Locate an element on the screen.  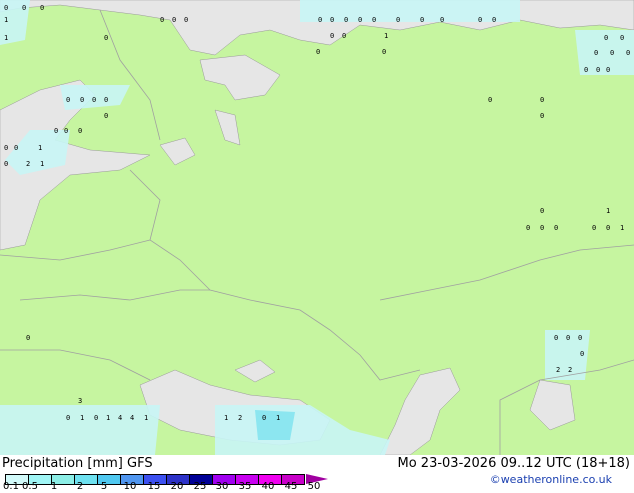
tick-label: 50 is located at coordinates (314, 486).